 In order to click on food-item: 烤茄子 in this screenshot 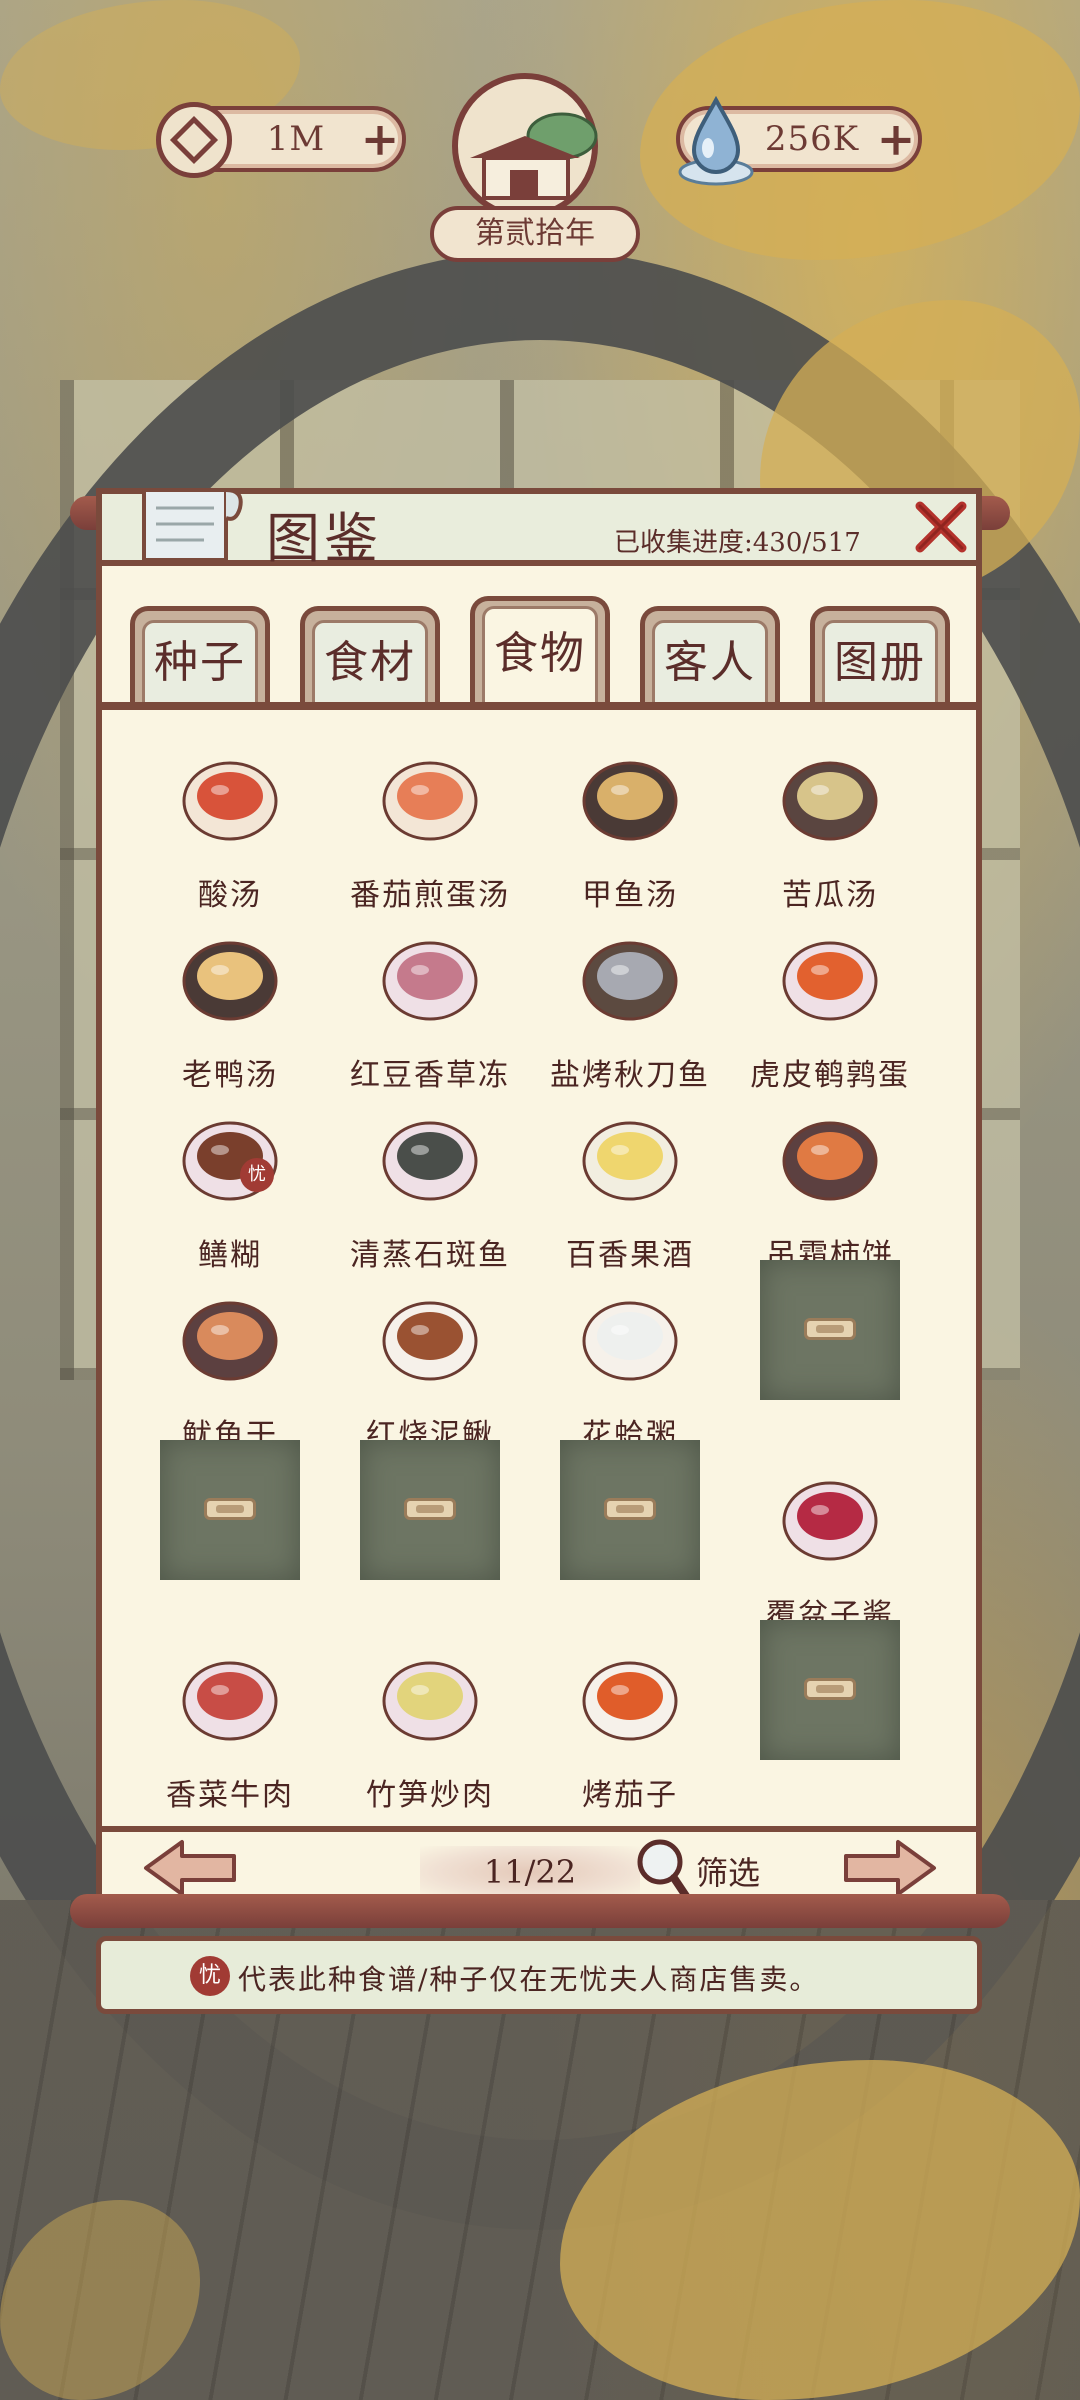, I will do `click(630, 1716)`.